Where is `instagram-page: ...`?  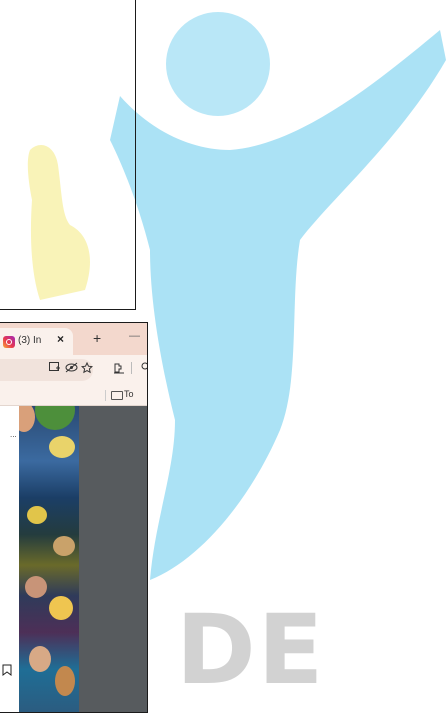 instagram-page: ... is located at coordinates (73, 559).